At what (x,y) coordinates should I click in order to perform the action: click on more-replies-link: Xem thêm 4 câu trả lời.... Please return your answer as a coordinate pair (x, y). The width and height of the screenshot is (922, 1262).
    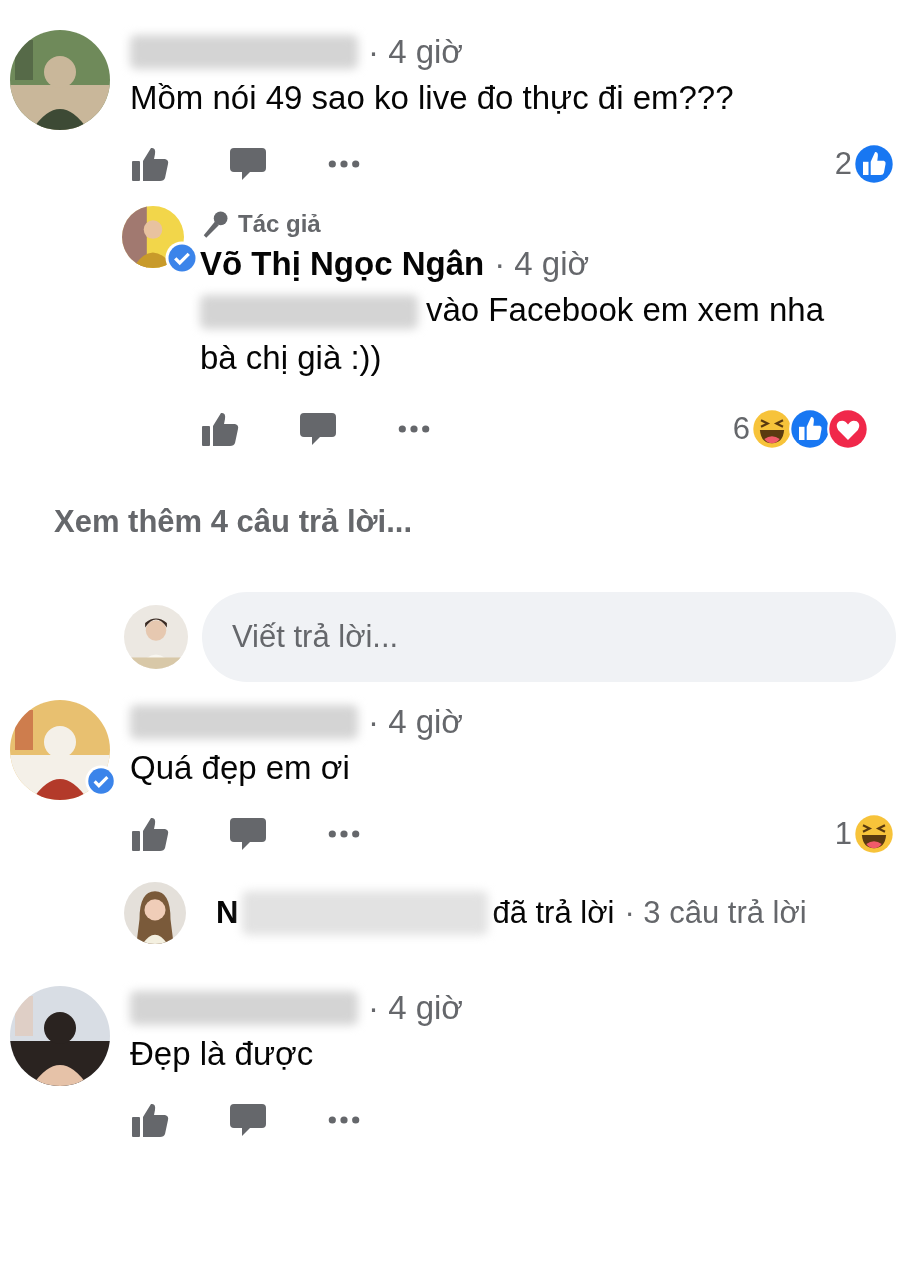
    Looking at the image, I should click on (475, 522).